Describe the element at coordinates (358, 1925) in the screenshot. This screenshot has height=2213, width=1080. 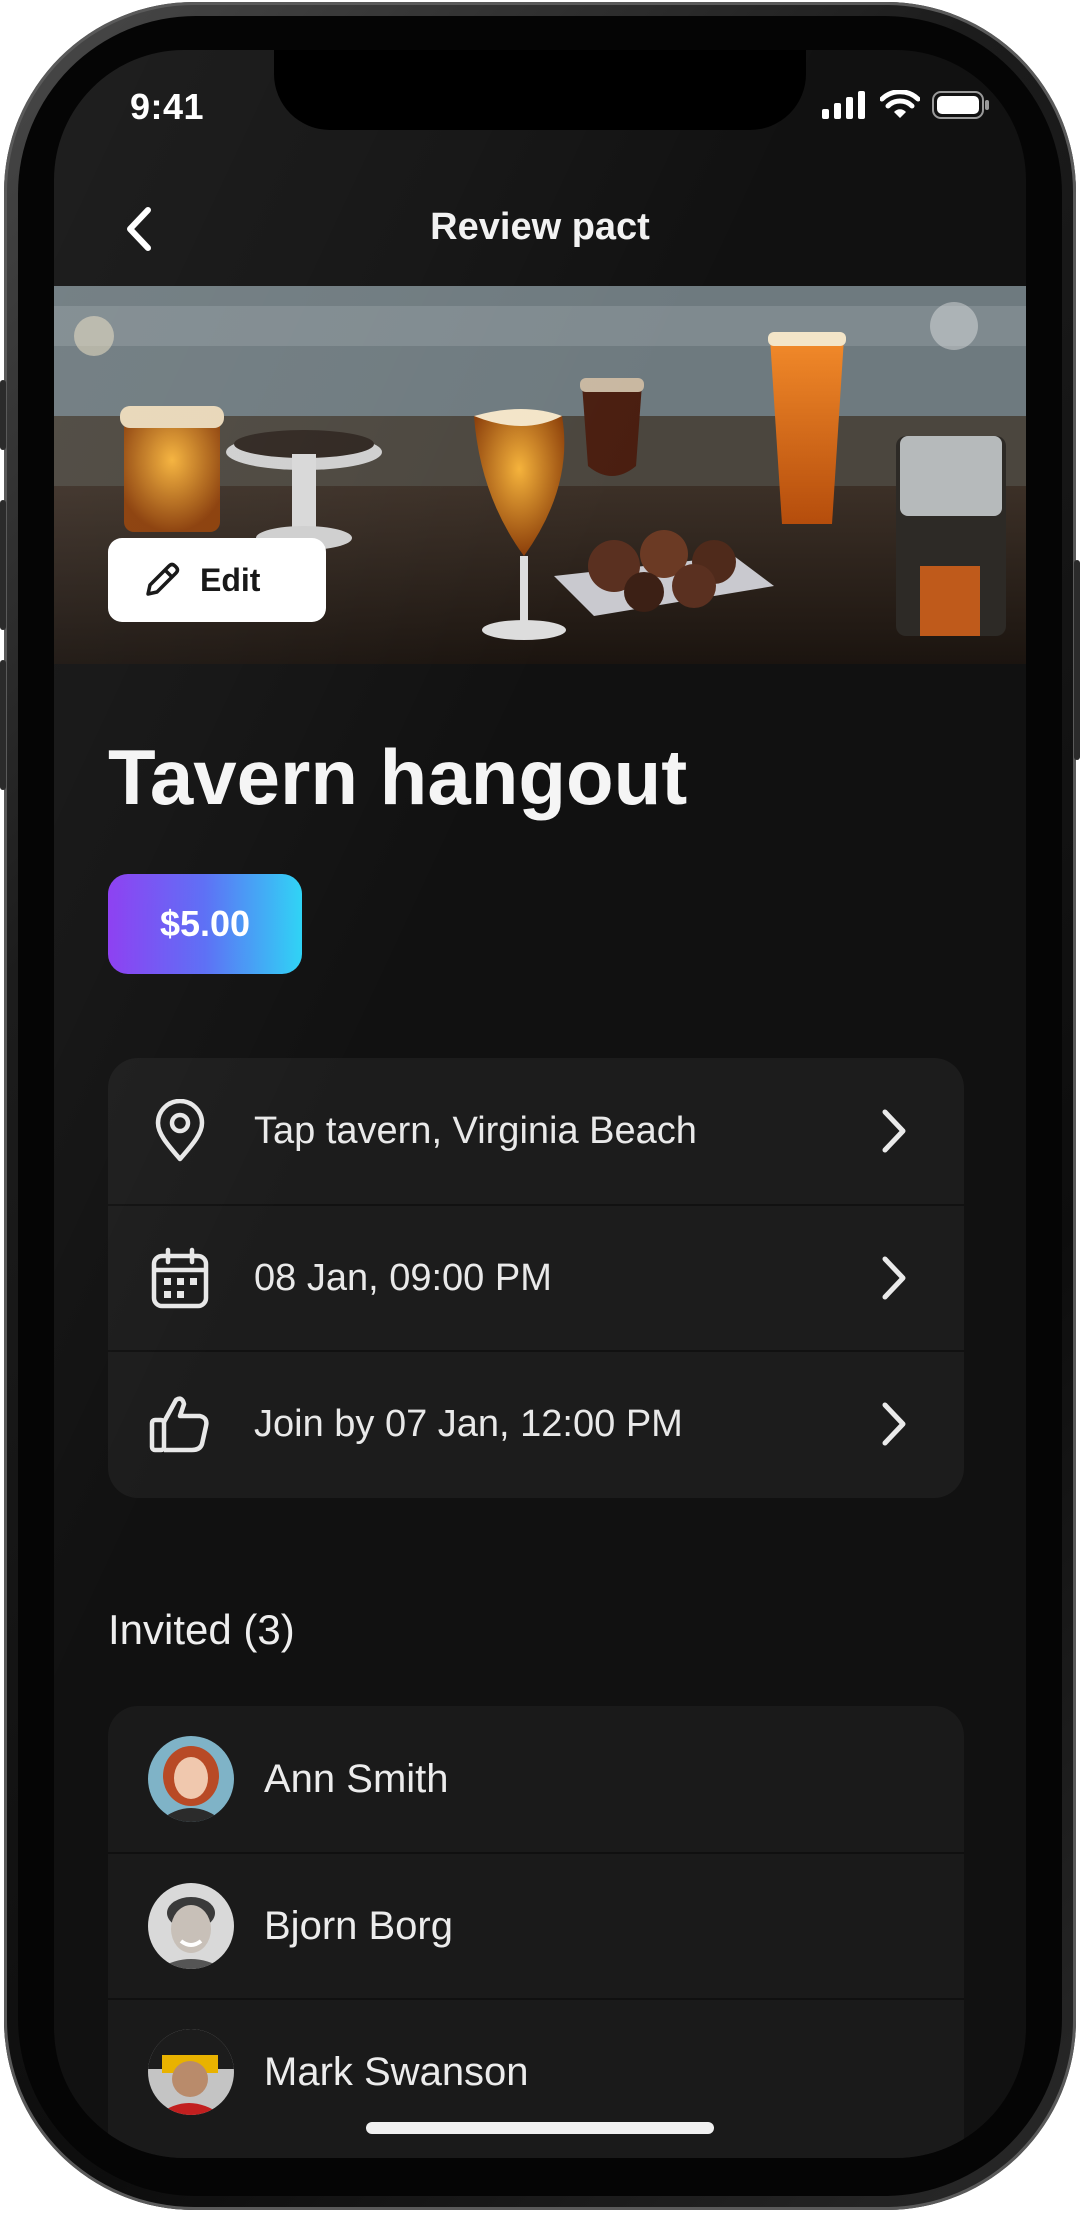
I see `invitee-name: Bjorn Borg` at that location.